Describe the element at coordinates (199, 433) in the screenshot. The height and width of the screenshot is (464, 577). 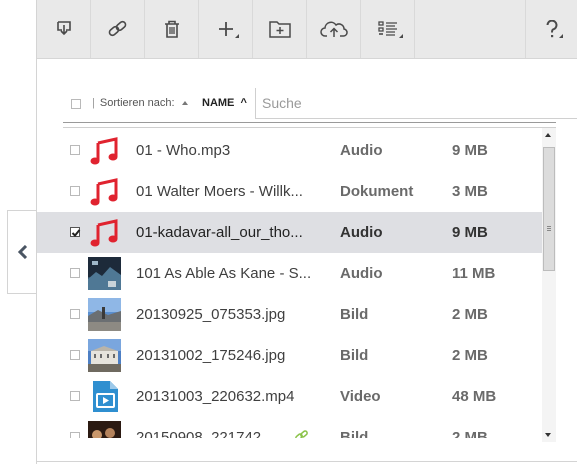
I see `file-name: 20150908_221742` at that location.